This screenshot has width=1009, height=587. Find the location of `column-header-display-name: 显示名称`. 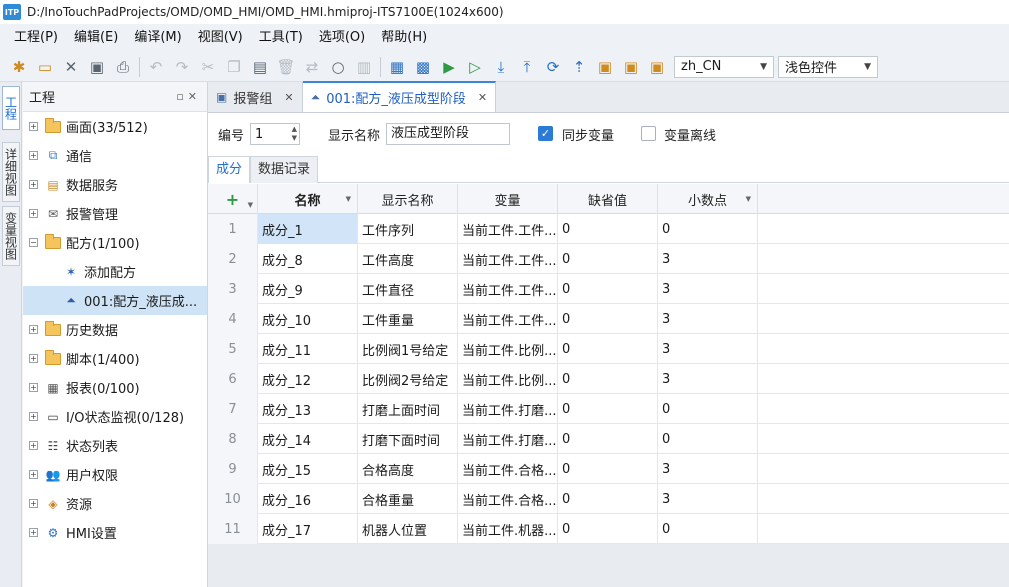

column-header-display-name: 显示名称 is located at coordinates (408, 199).